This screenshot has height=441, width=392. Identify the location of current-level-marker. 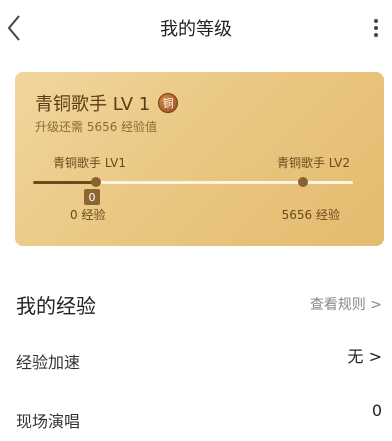
(96, 182).